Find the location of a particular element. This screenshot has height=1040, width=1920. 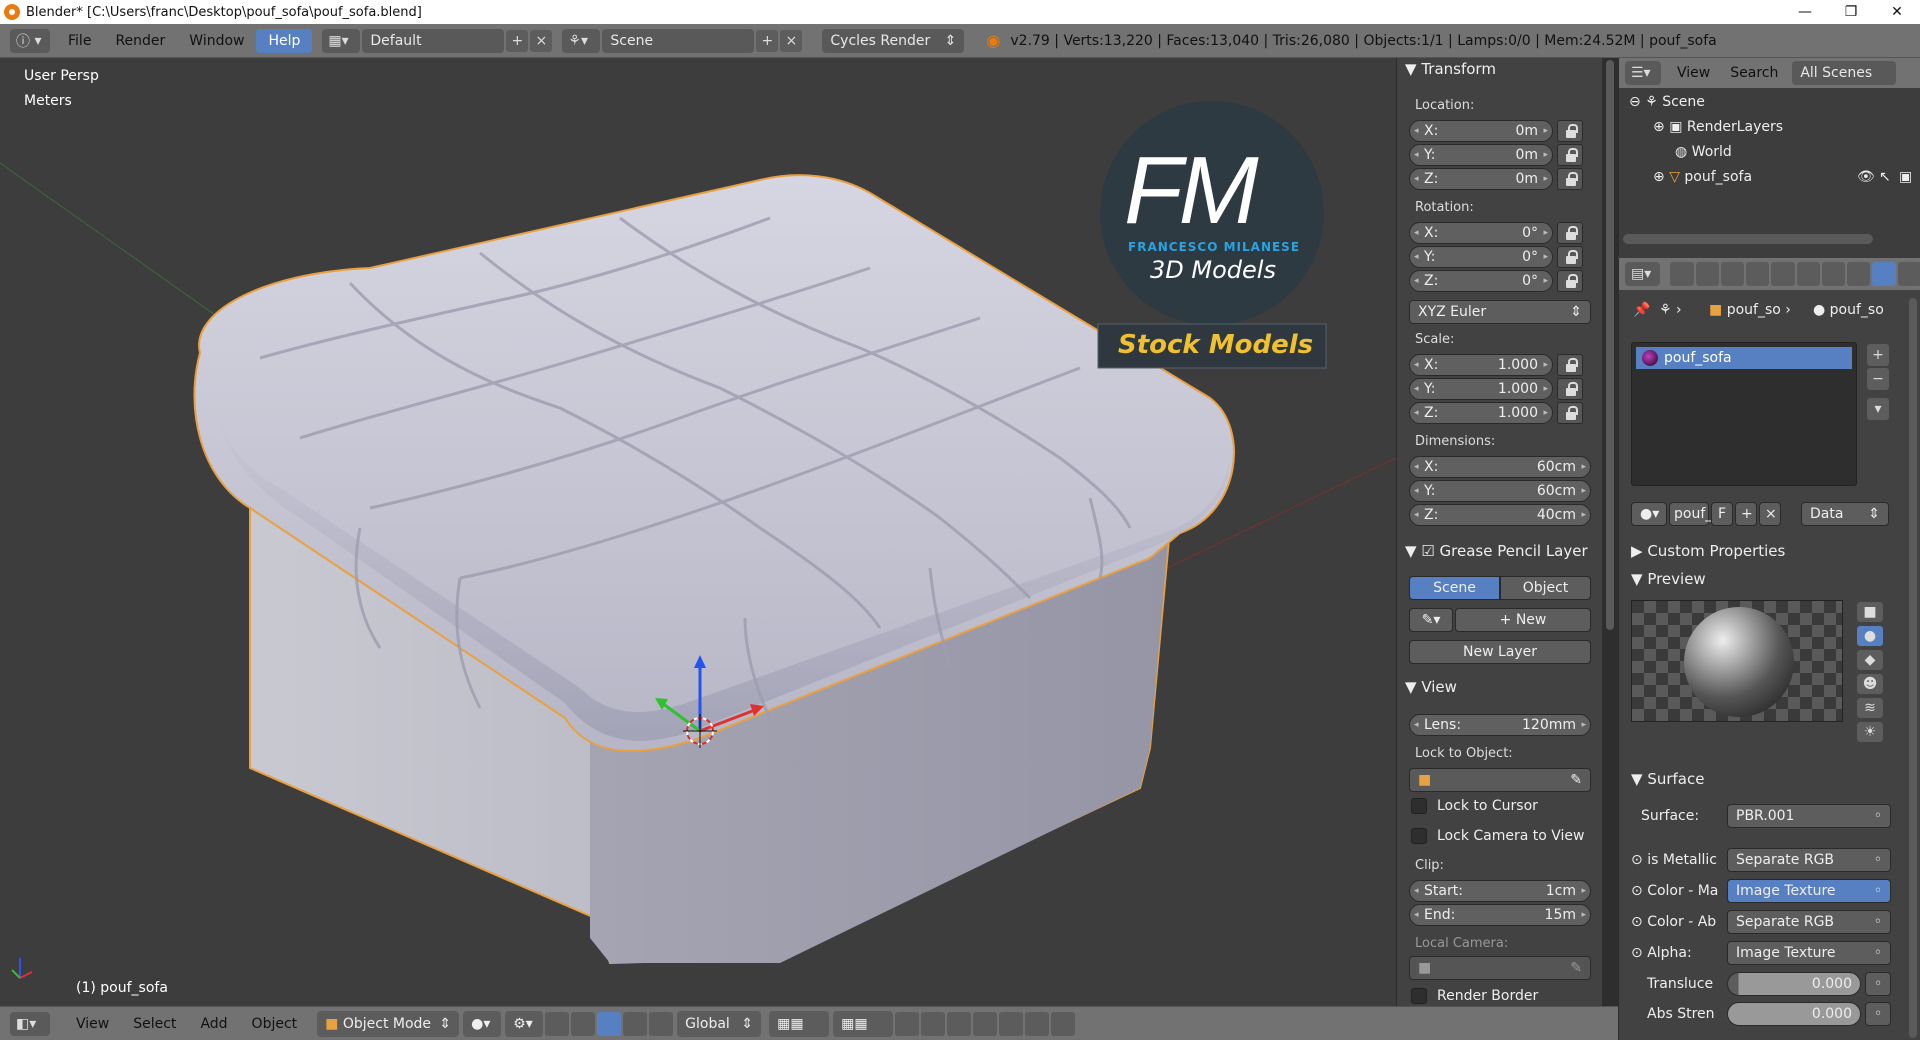

menu-window: Window is located at coordinates (216, 41).